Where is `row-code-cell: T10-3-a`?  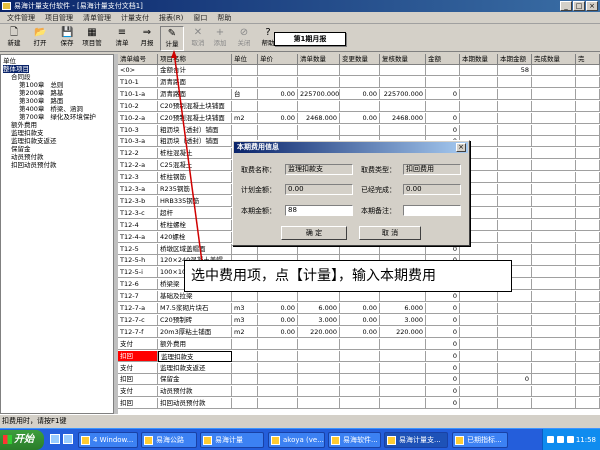 row-code-cell: T10-3-a is located at coordinates (138, 142).